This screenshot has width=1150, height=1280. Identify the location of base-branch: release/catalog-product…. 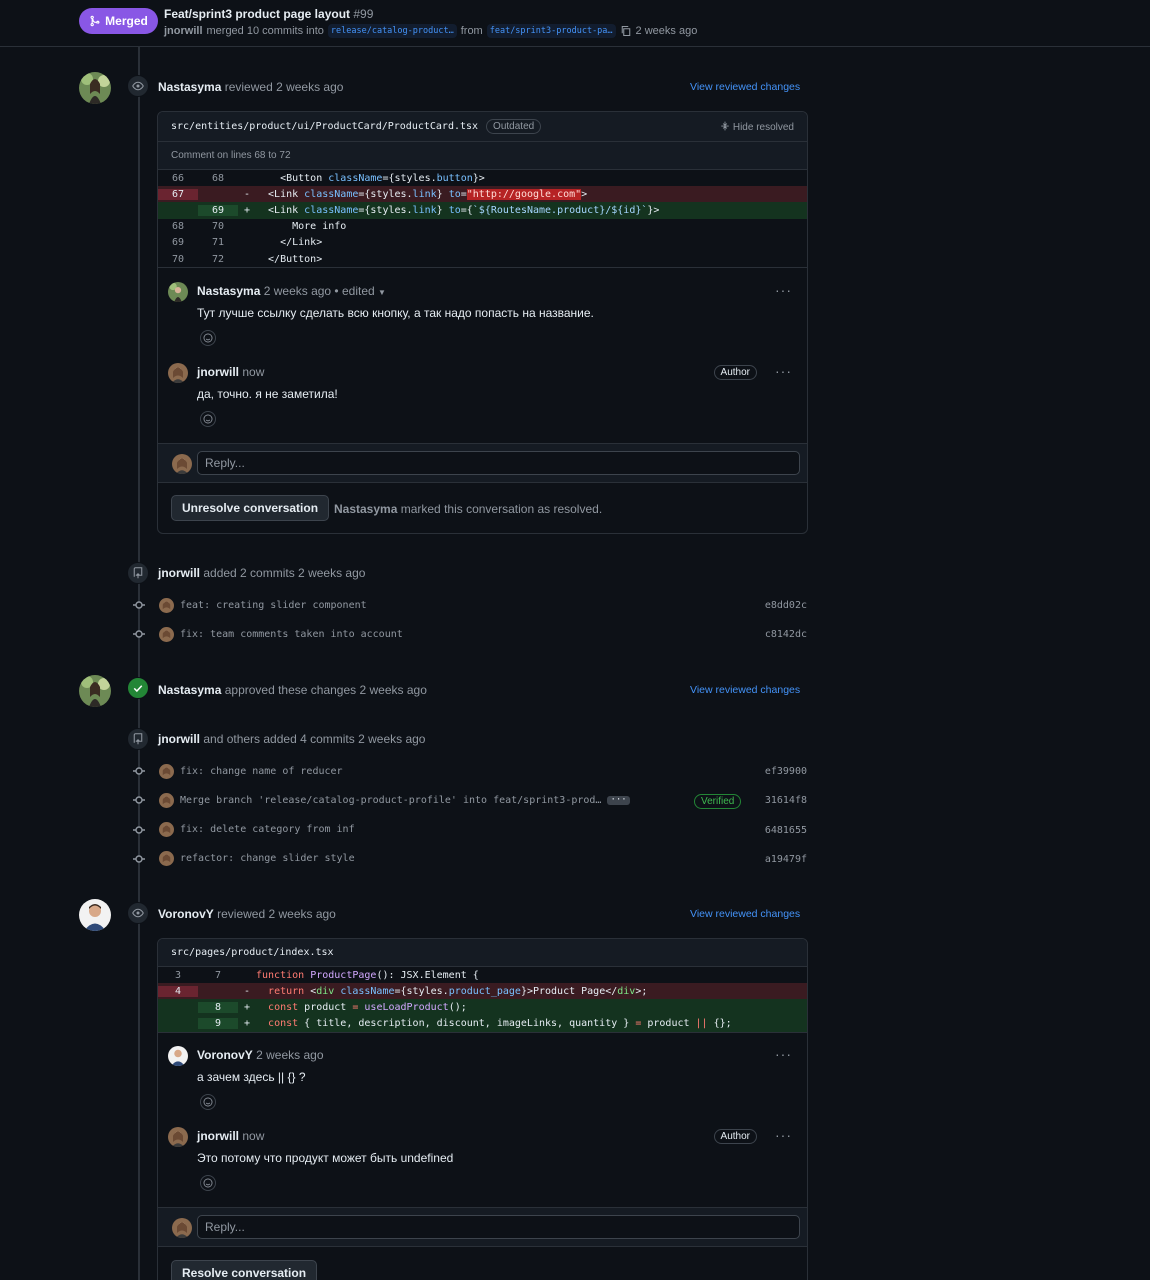
(392, 31).